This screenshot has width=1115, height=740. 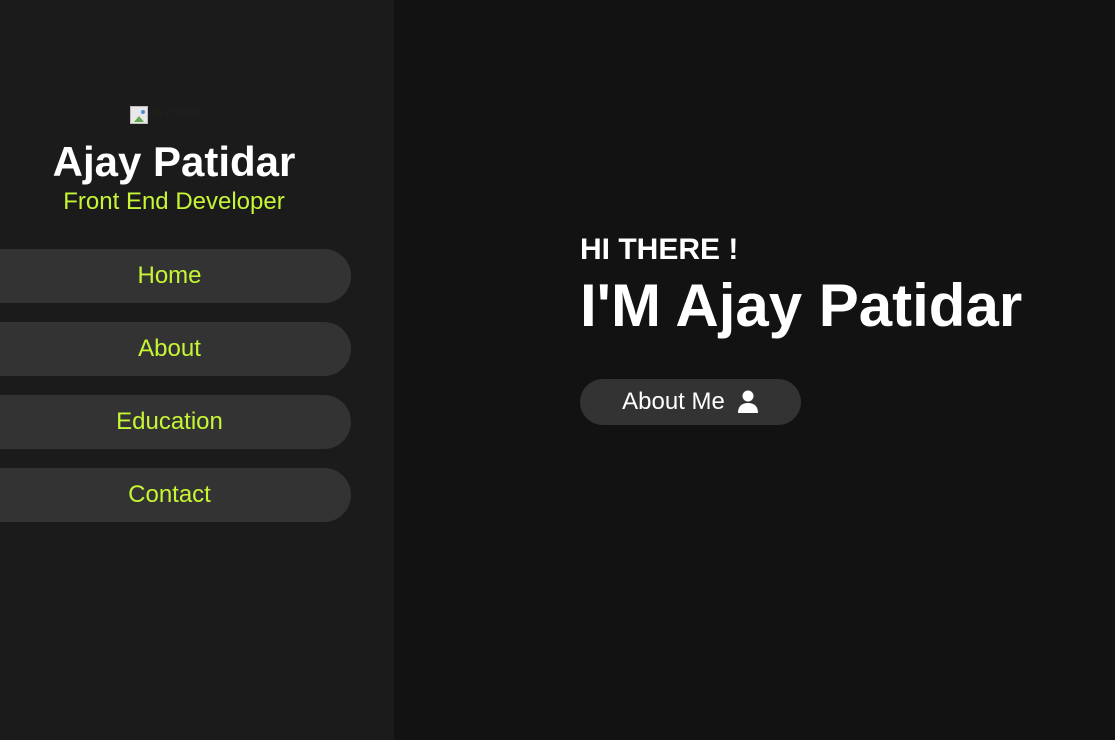 What do you see at coordinates (169, 494) in the screenshot?
I see `nav-item-label: Contact` at bounding box center [169, 494].